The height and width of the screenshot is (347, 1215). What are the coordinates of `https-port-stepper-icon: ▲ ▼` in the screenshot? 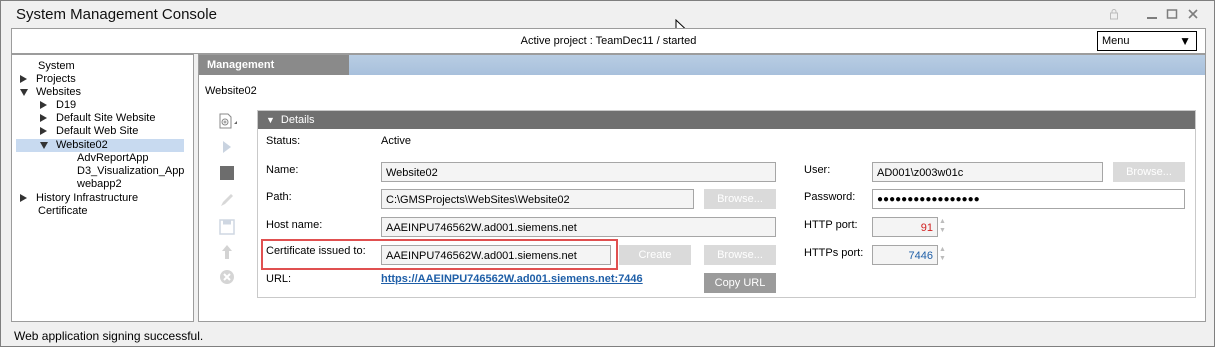 It's located at (943, 255).